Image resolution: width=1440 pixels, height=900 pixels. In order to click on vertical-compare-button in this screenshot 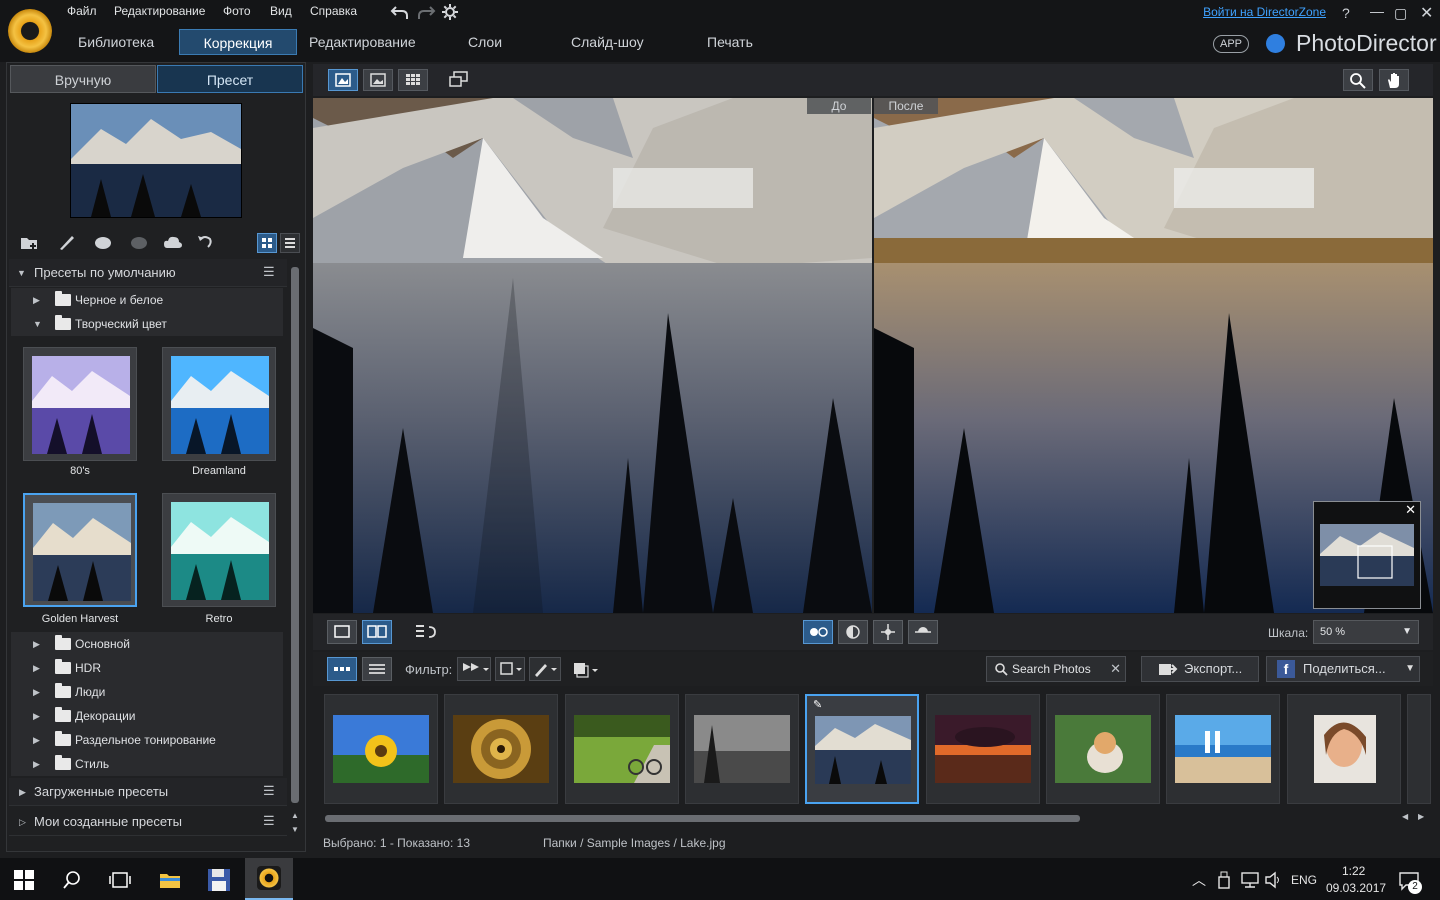, I will do `click(888, 632)`.